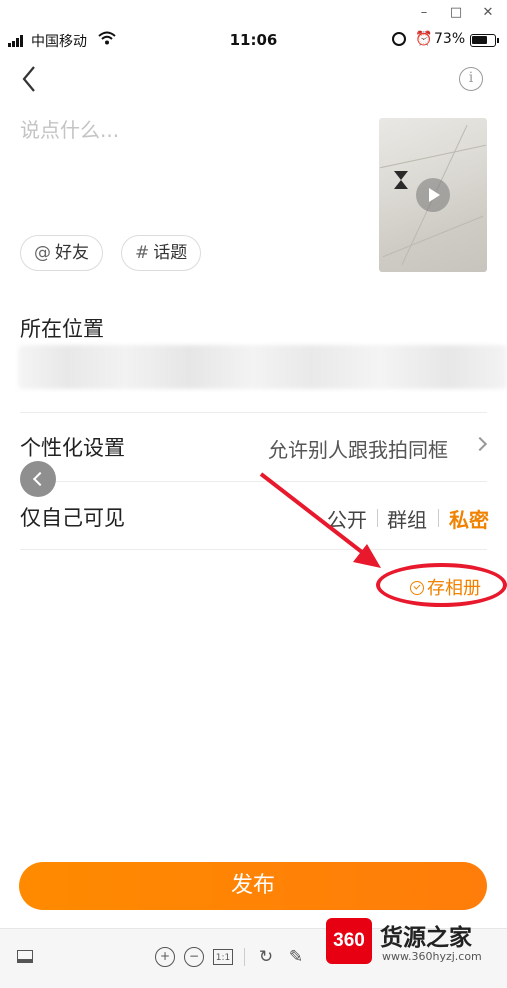 The image size is (507, 988). I want to click on visibility-label: 仅自己可见, so click(72, 518).